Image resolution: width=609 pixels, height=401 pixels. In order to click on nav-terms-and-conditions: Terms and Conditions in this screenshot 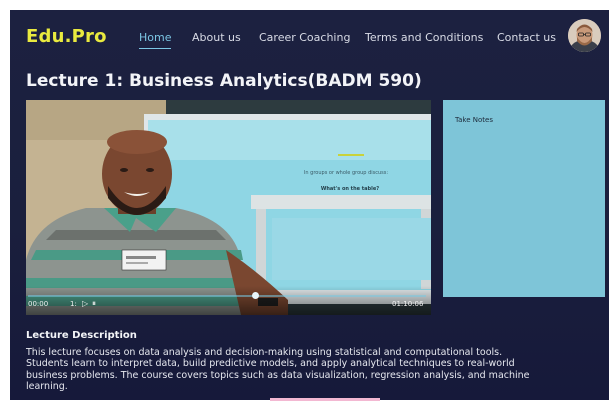, I will do `click(424, 37)`.